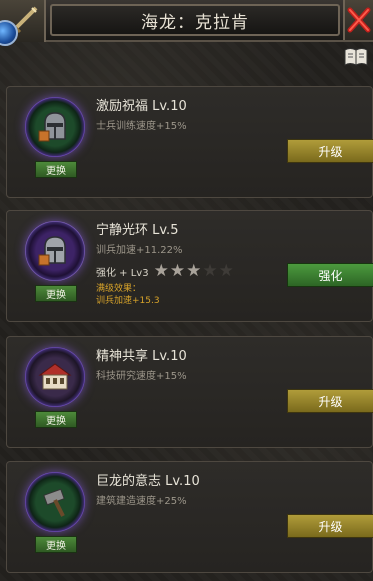  What do you see at coordinates (141, 126) in the screenshot?
I see `skill-description: 士兵训练速度+15%` at bounding box center [141, 126].